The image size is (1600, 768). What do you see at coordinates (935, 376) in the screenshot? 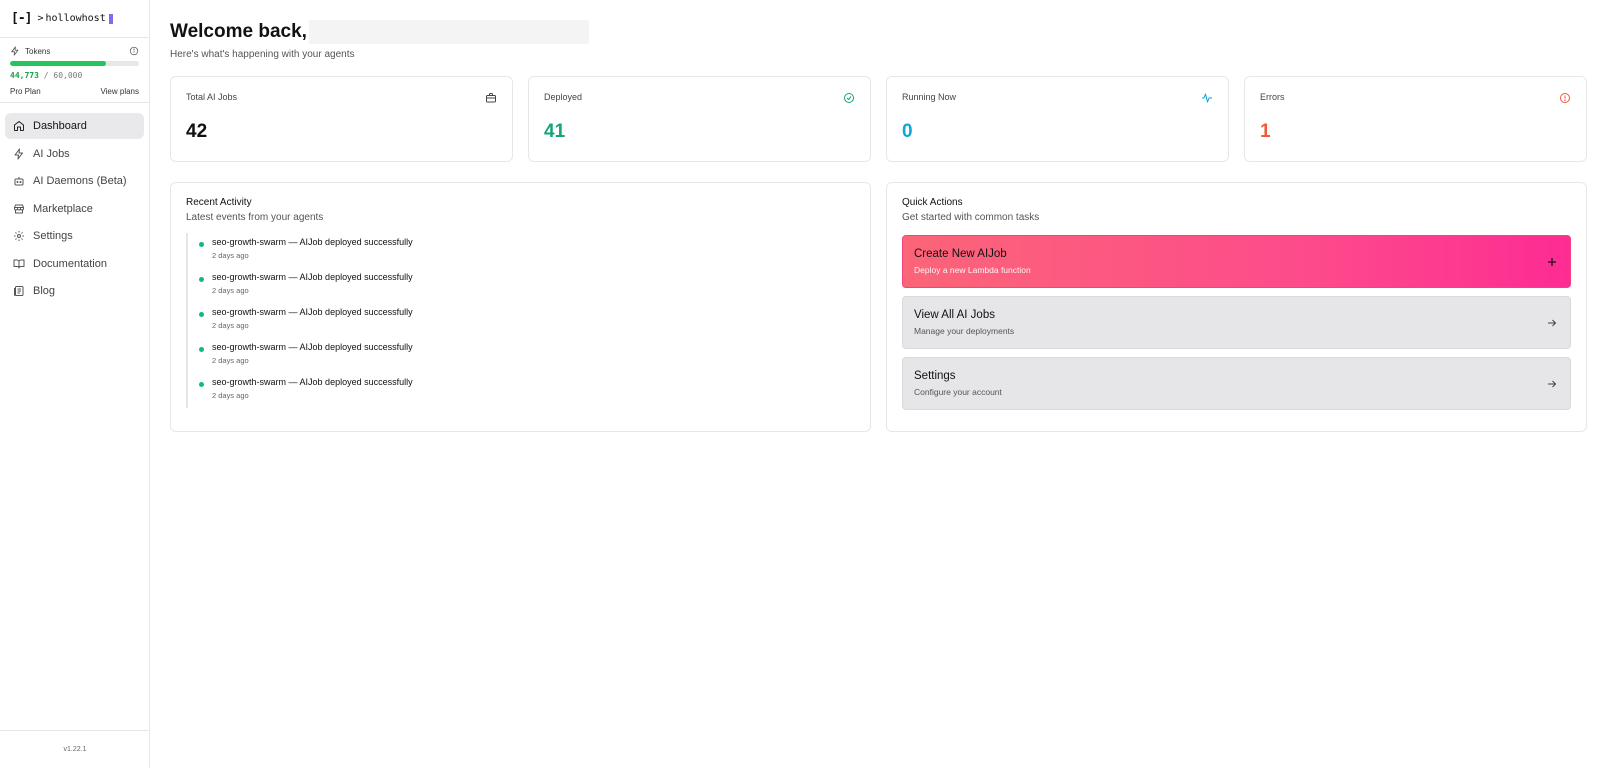
I see `action-title: Settings` at bounding box center [935, 376].